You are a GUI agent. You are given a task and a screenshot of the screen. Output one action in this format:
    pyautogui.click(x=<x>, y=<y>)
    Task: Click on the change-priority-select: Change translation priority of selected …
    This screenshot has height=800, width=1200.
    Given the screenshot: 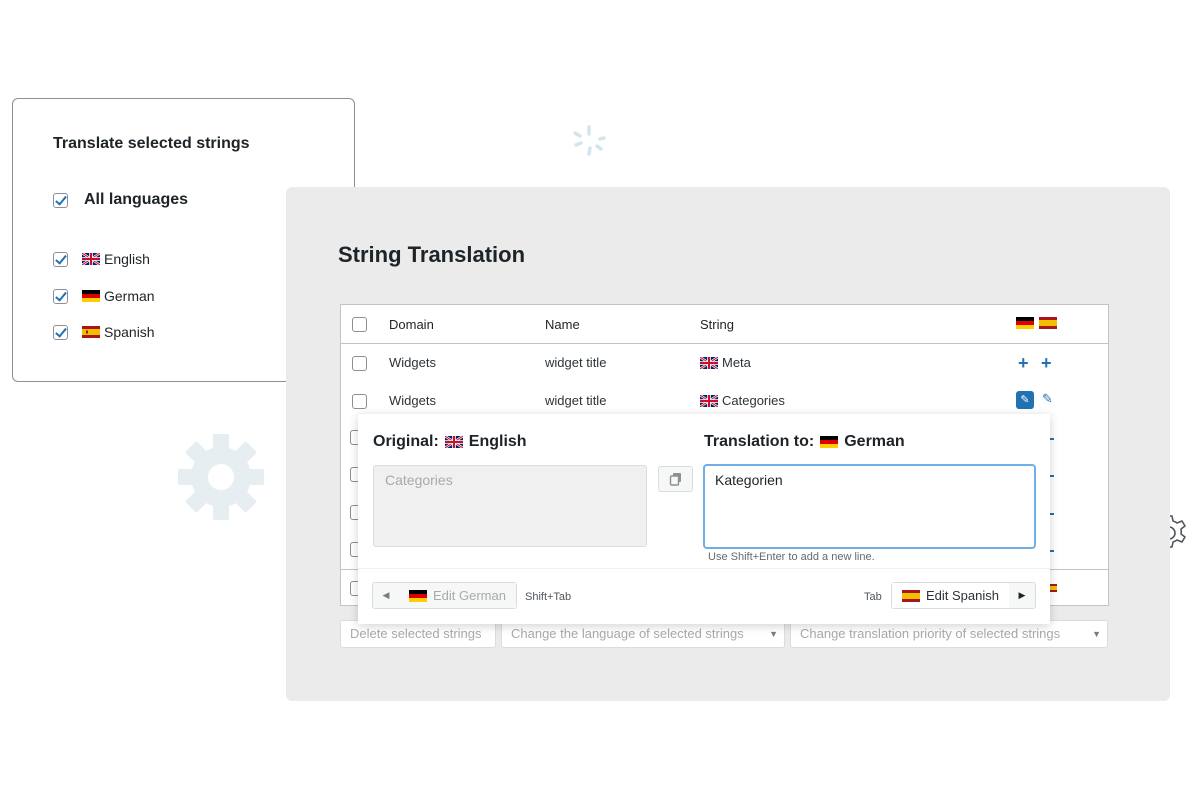 What is the action you would take?
    pyautogui.click(x=949, y=634)
    